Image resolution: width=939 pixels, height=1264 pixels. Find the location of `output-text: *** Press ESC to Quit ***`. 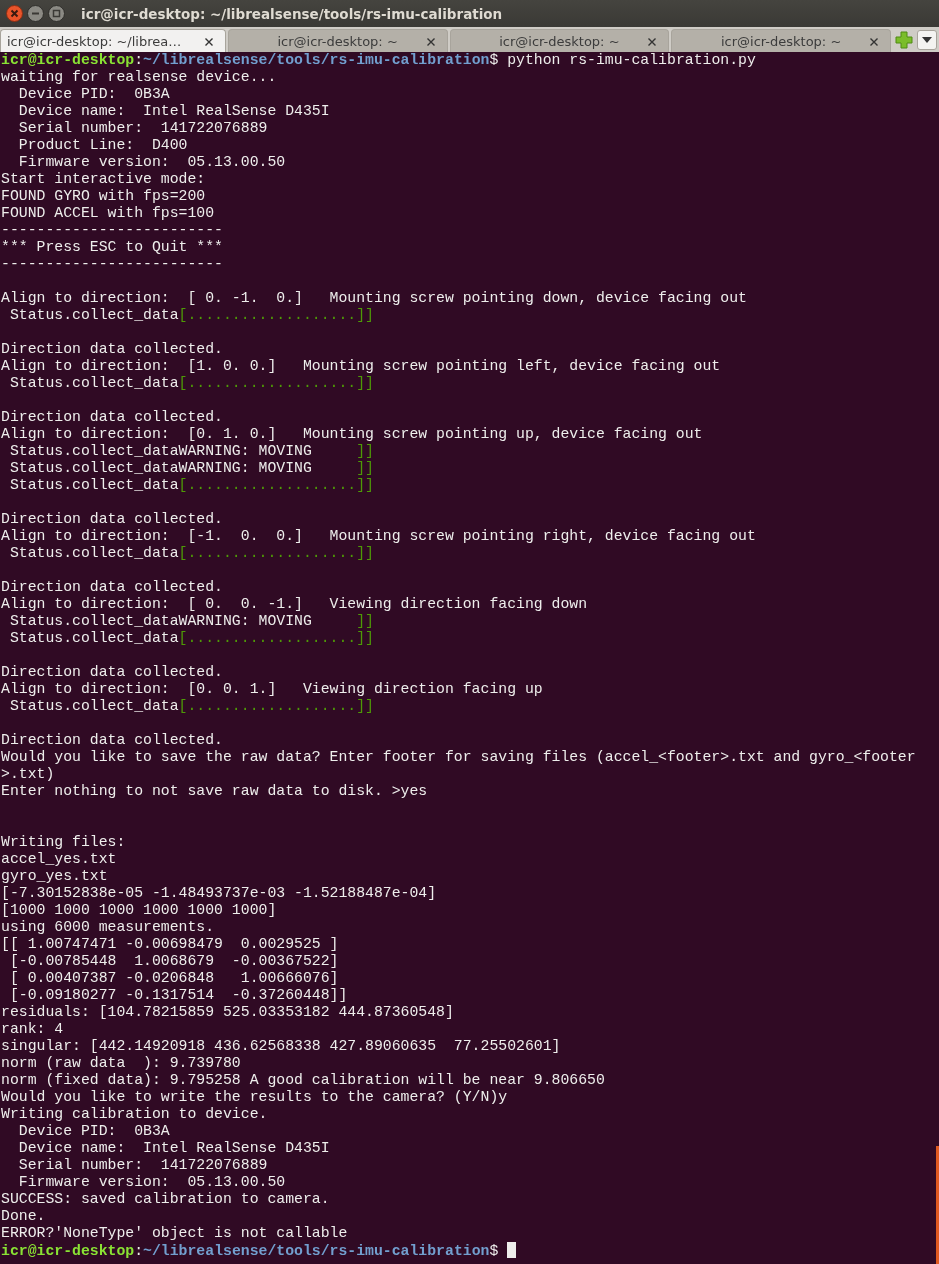

output-text: *** Press ESC to Quit *** is located at coordinates (112, 247).